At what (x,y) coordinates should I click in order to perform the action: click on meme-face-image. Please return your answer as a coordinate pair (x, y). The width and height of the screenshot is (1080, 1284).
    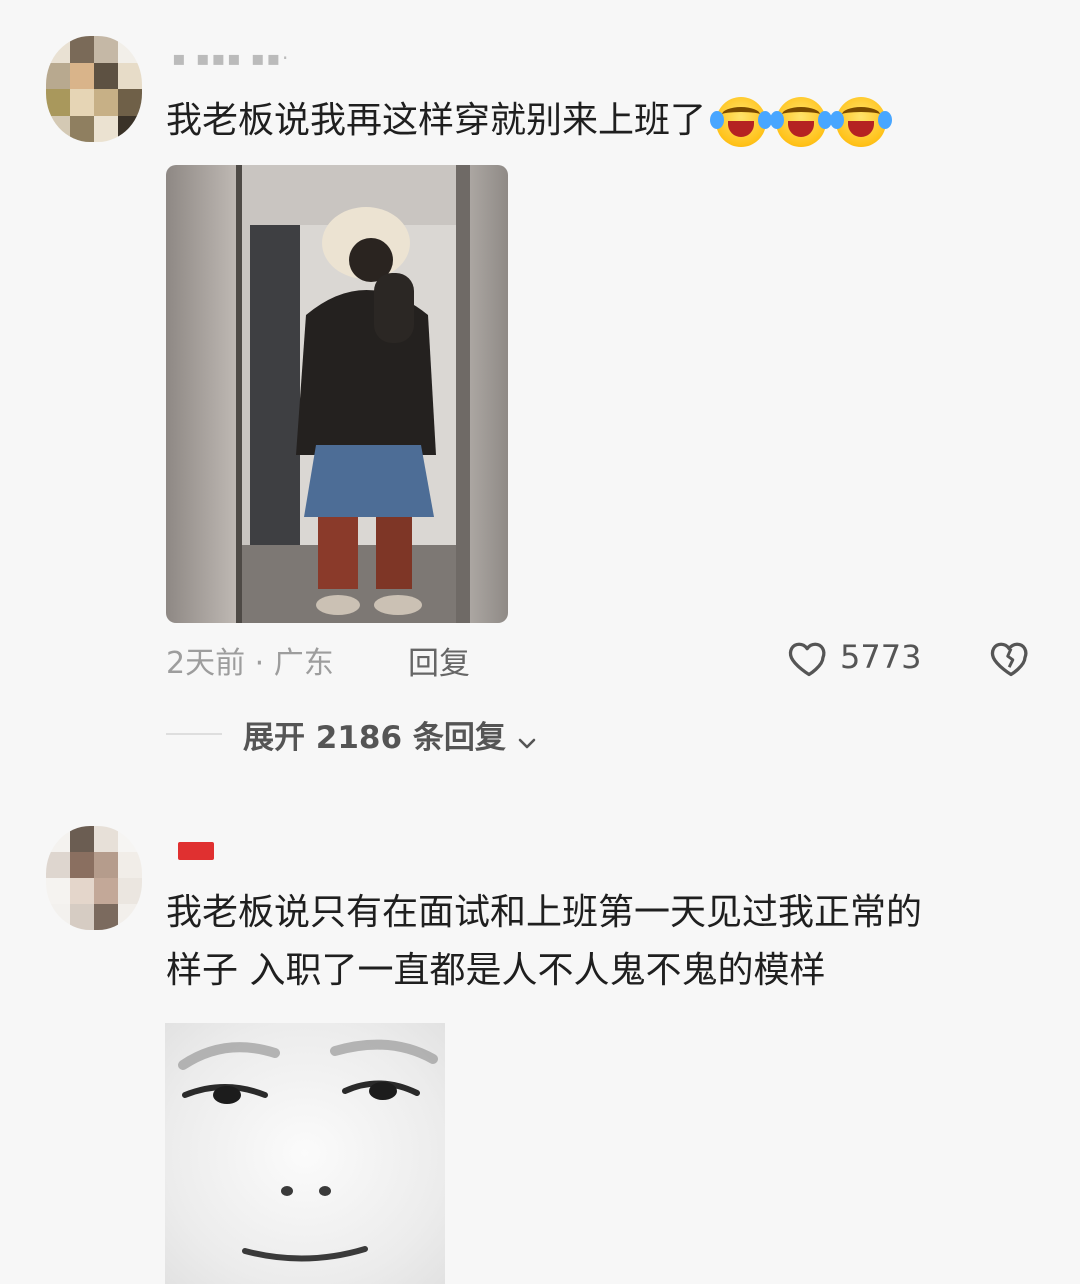
    Looking at the image, I should click on (305, 1153).